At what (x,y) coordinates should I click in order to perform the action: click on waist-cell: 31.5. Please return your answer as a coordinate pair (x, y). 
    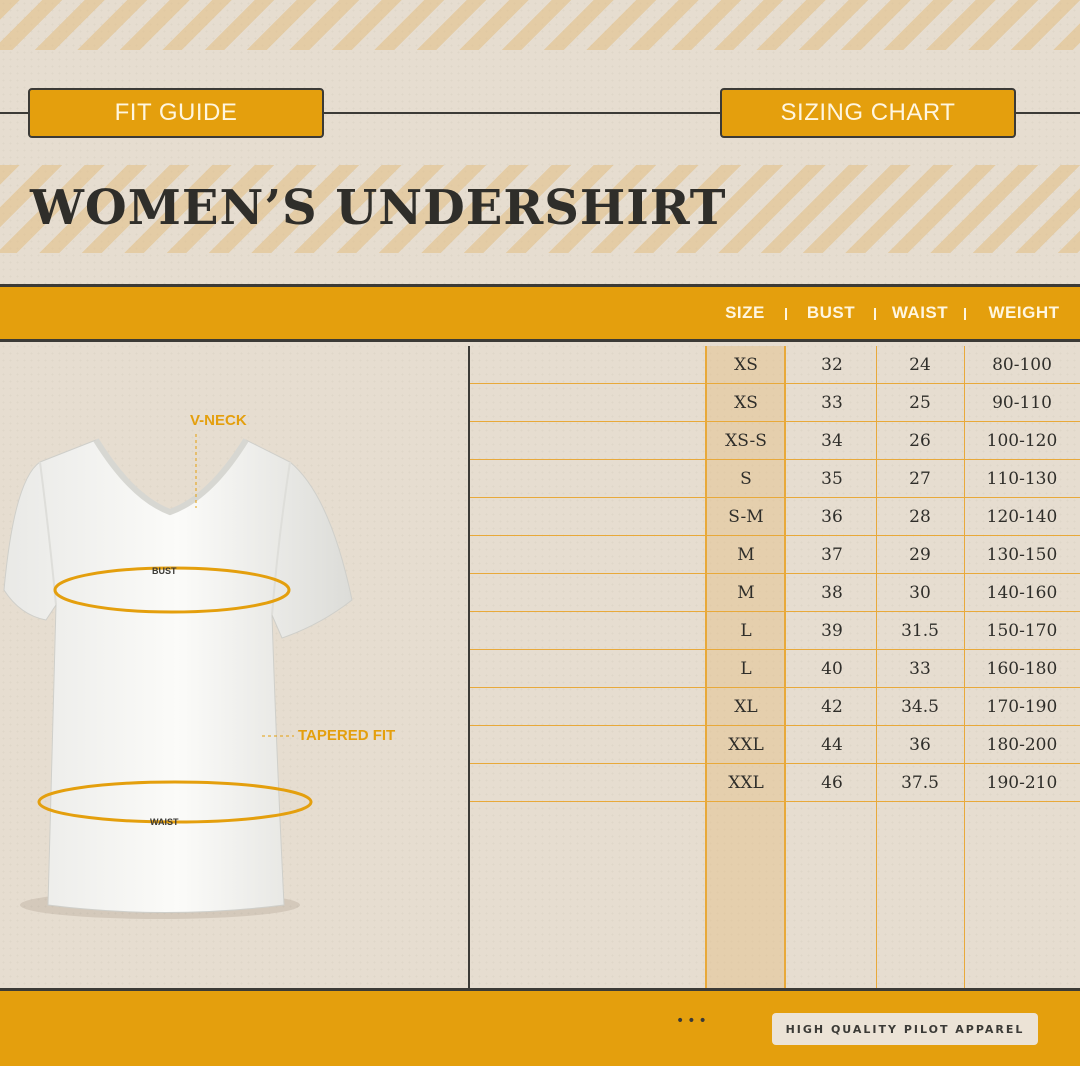
    Looking at the image, I should click on (920, 631).